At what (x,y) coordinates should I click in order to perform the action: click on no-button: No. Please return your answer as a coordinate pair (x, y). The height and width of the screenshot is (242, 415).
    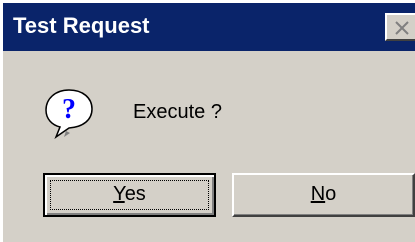
    Looking at the image, I should click on (323, 195).